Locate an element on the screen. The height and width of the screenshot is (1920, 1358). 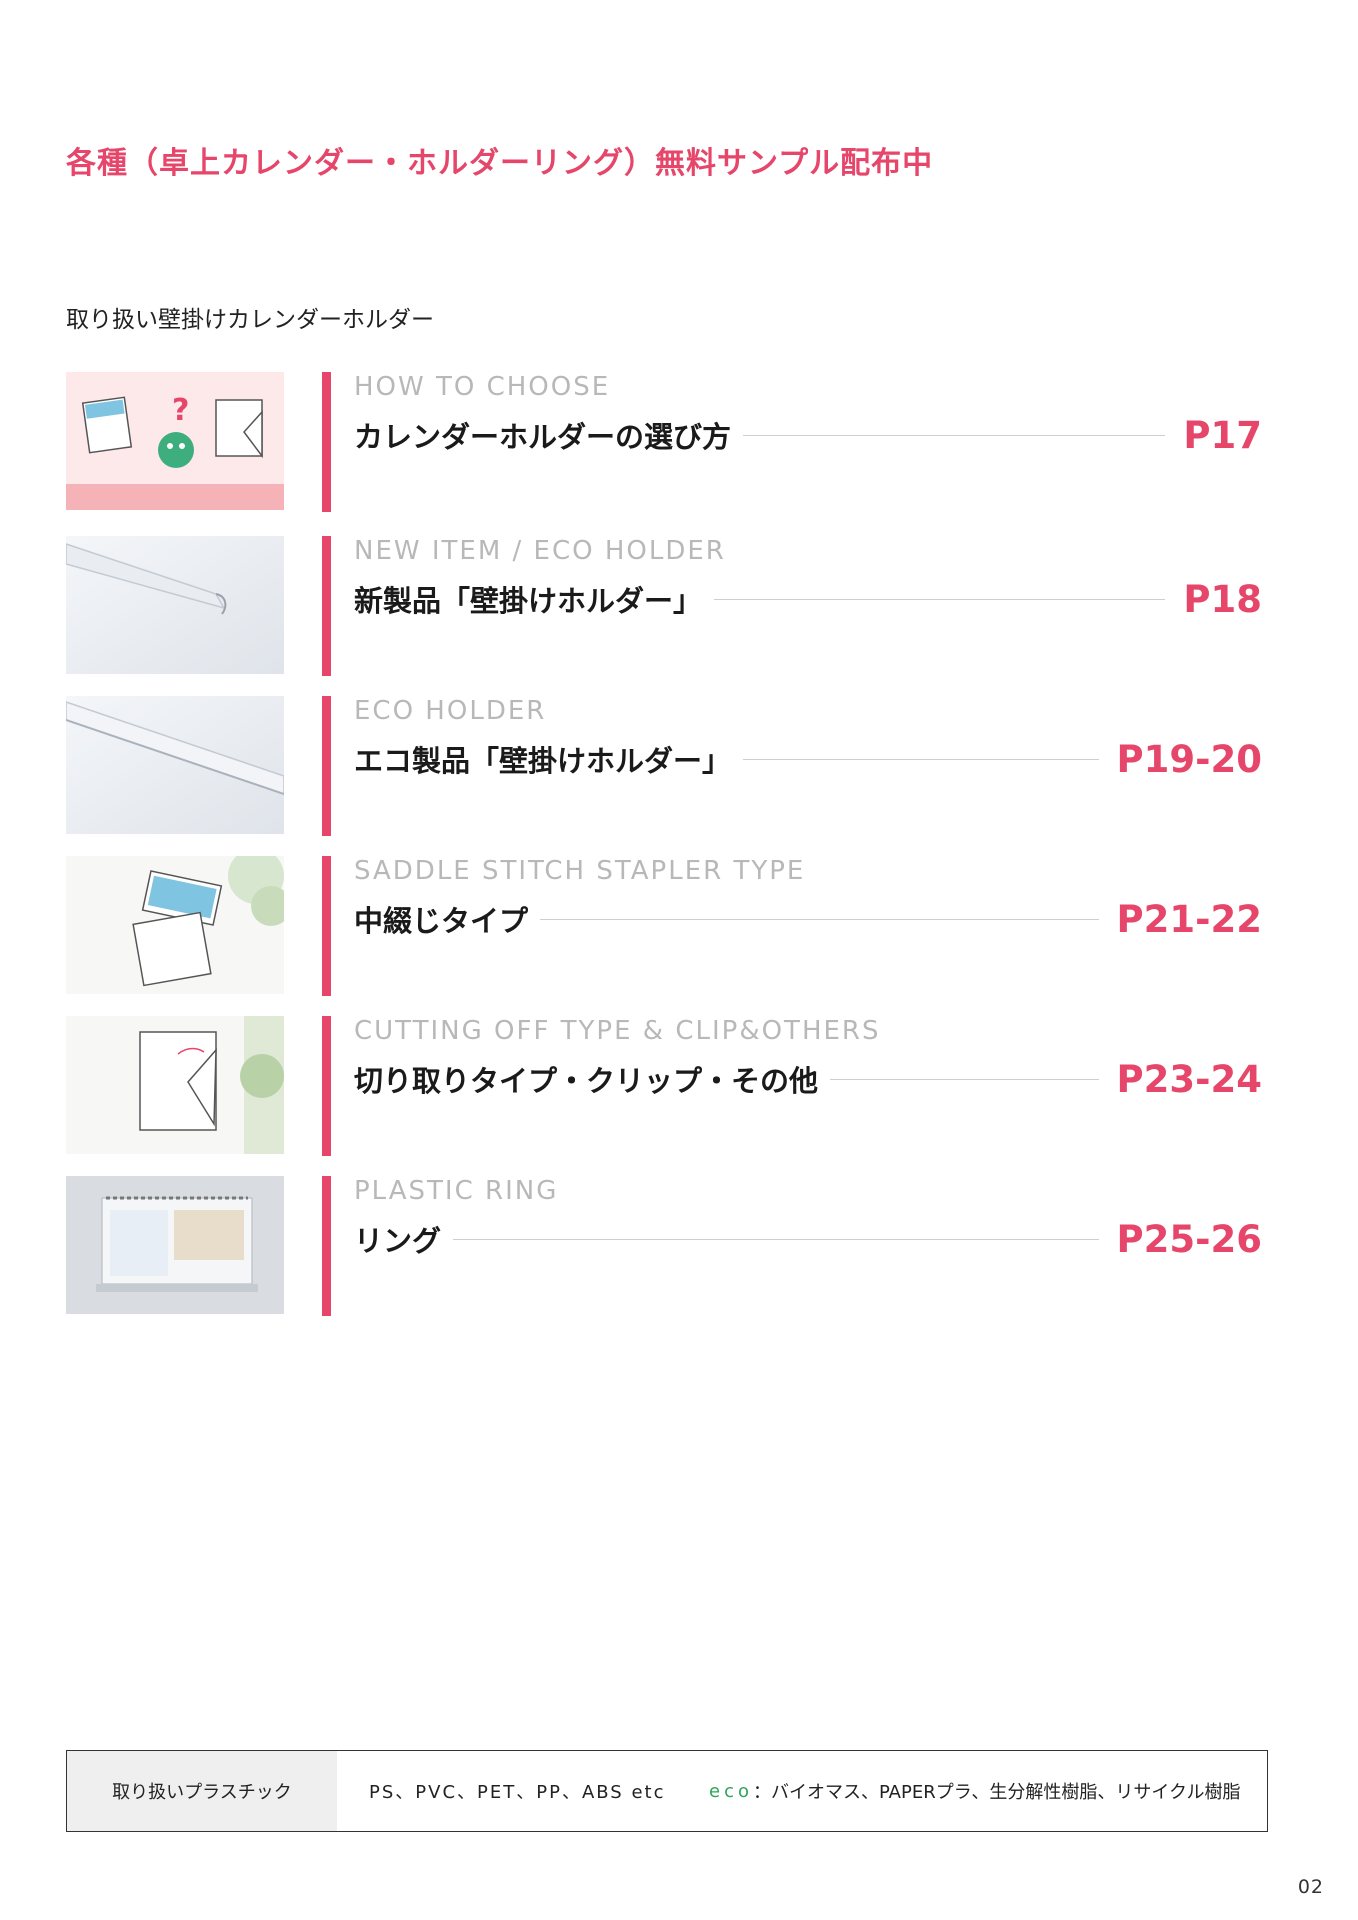
thumbnail-plastic-ring is located at coordinates (175, 1245).